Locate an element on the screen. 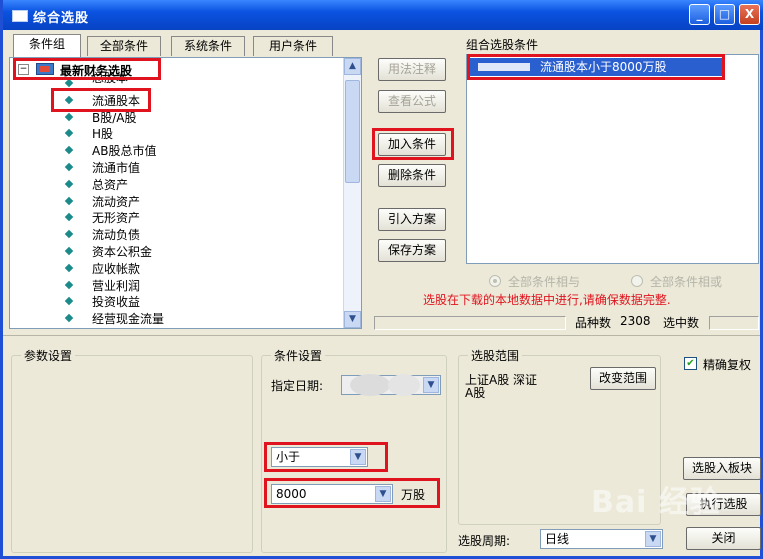 This screenshot has width=763, height=559. tree-item: 总资产 is located at coordinates (175, 184).